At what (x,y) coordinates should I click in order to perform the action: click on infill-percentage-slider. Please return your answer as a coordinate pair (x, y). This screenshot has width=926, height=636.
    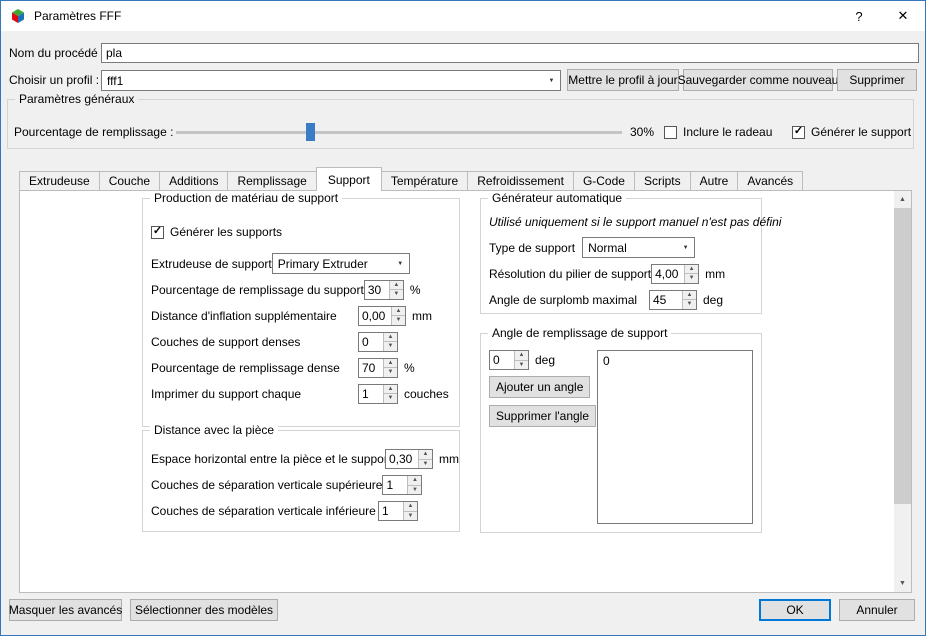
    Looking at the image, I should click on (399, 132).